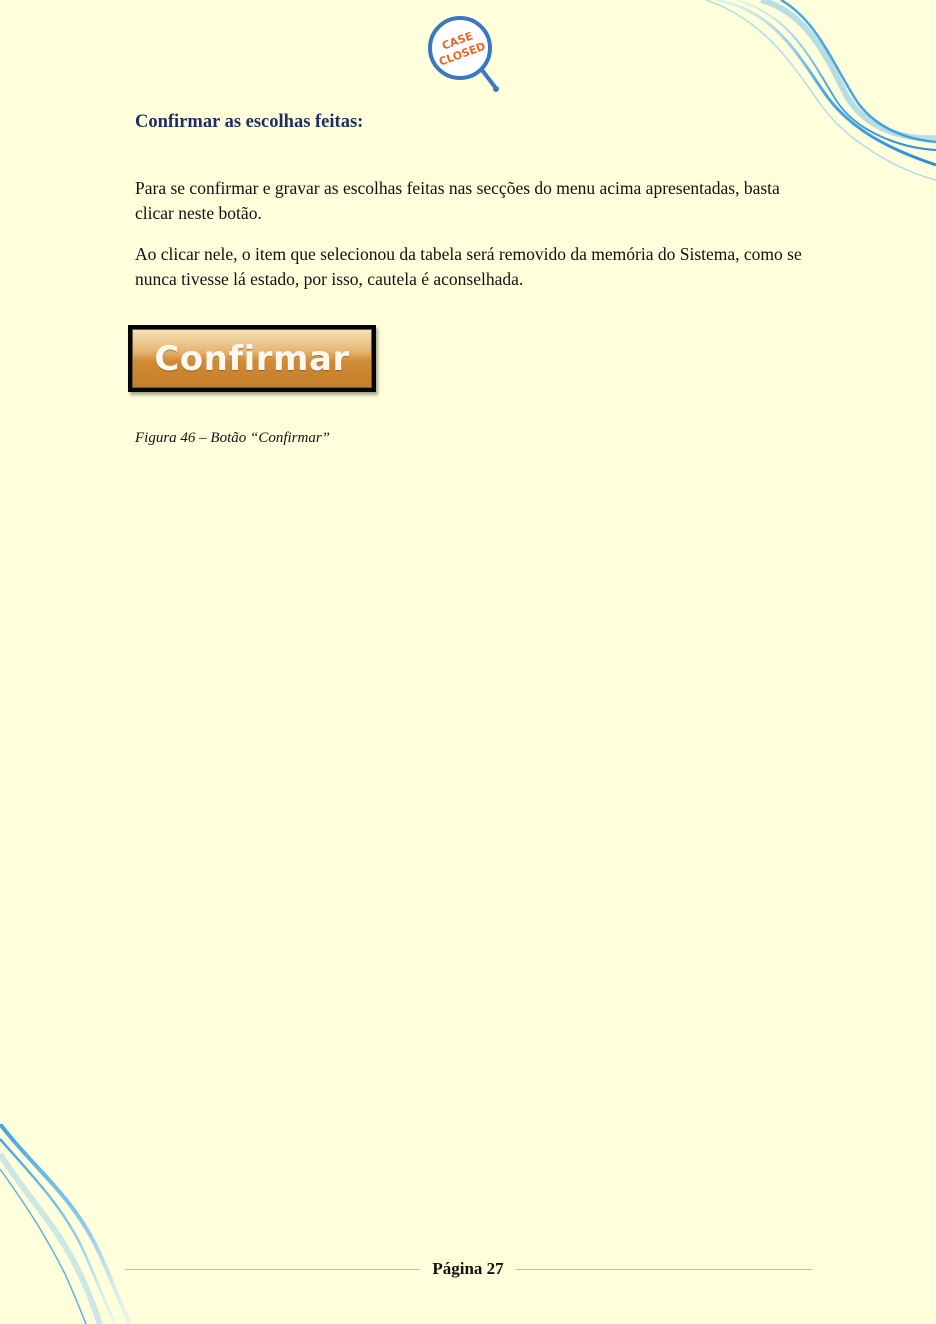 This screenshot has width=936, height=1324. I want to click on figure-caption: Figura 46 – Botão “Confirmar”, so click(233, 438).